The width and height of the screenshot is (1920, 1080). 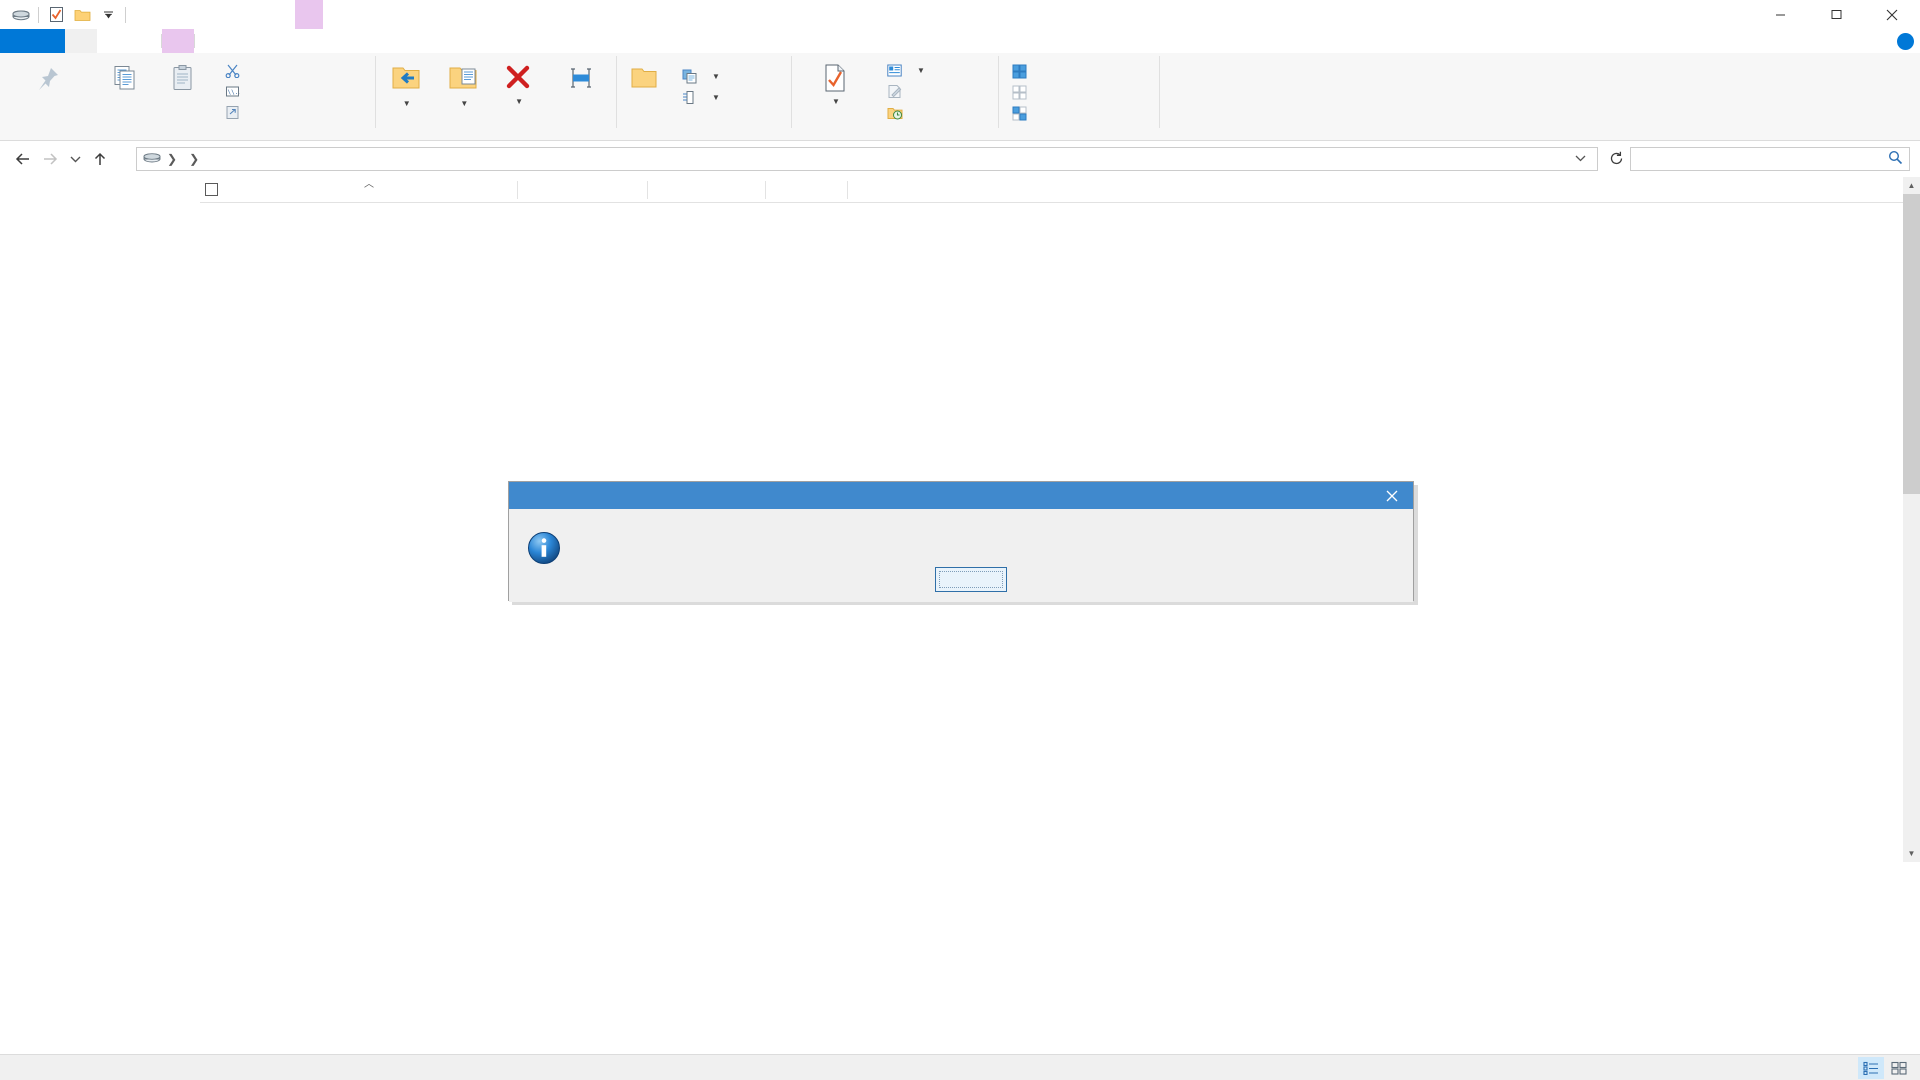 What do you see at coordinates (807, 190) in the screenshot?
I see `column-header-size` at bounding box center [807, 190].